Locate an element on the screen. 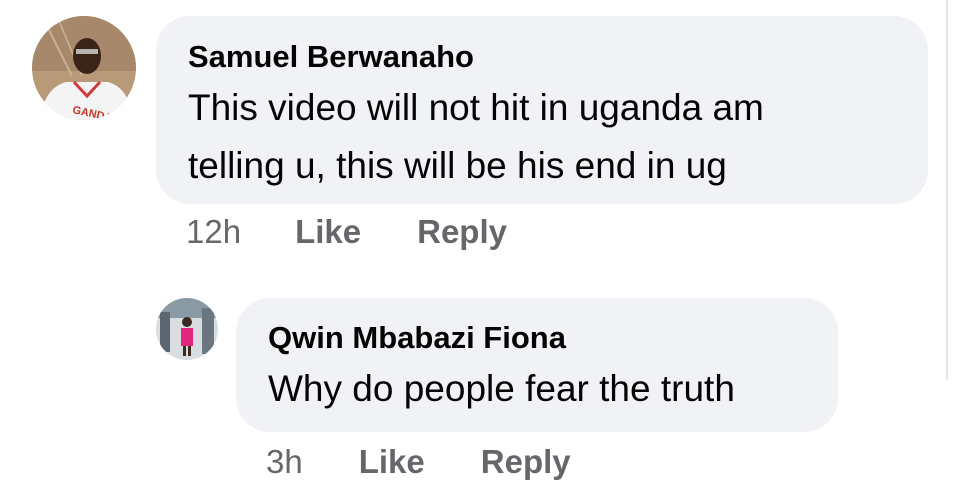 Image resolution: width=960 pixels, height=485 pixels. avatar-photo: GANDA is located at coordinates (84, 68).